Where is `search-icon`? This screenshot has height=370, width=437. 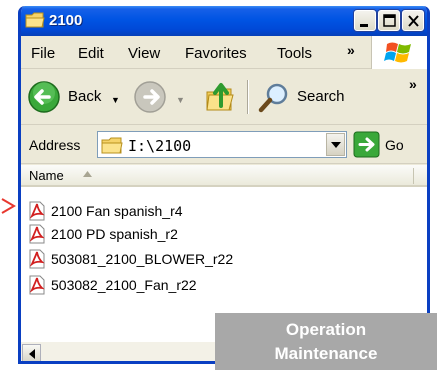 search-icon is located at coordinates (273, 98).